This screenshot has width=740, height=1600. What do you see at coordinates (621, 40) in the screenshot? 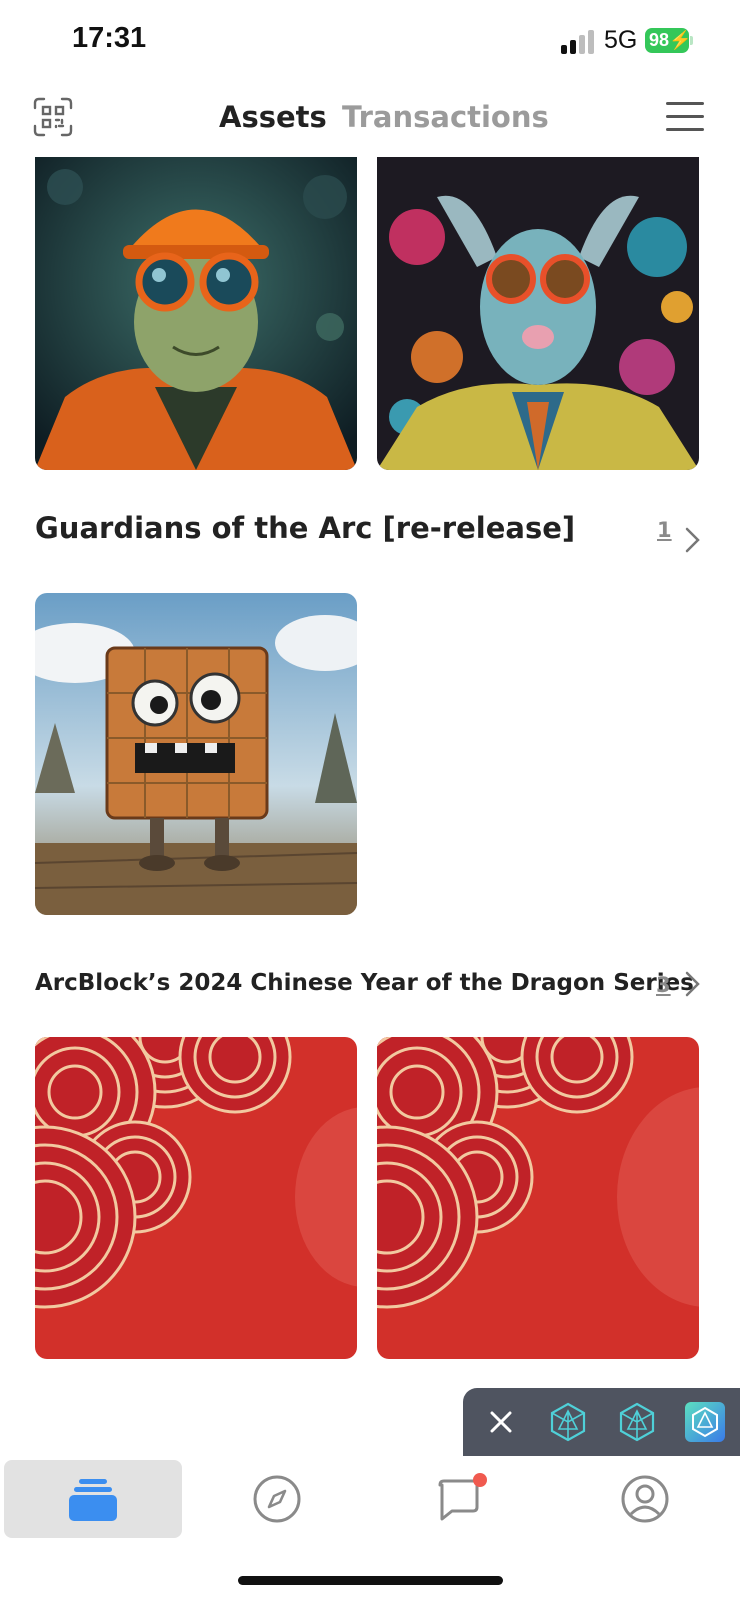
I see `network-type: 5G` at bounding box center [621, 40].